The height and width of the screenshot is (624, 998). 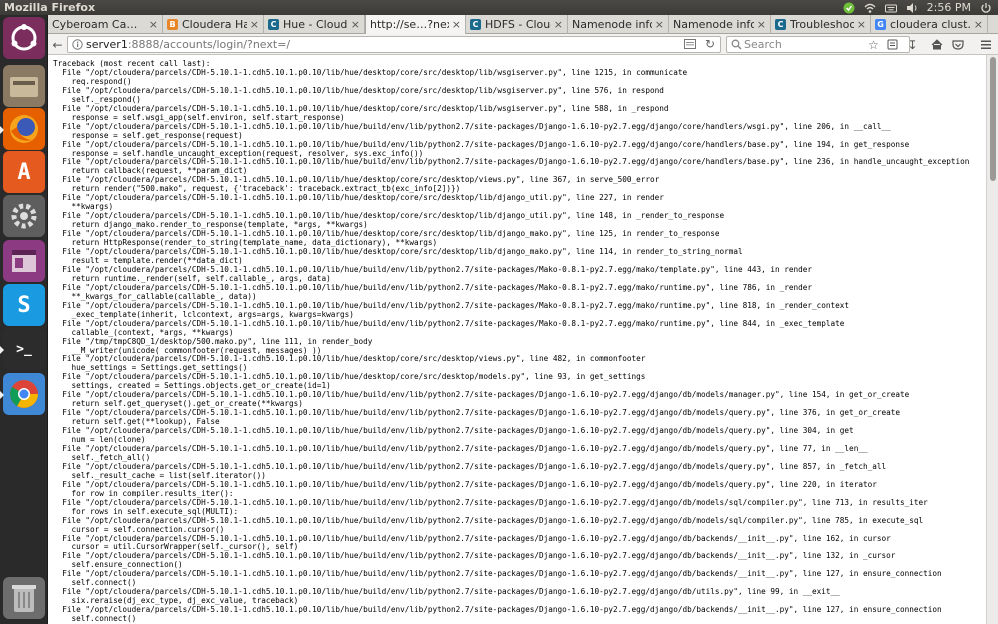 I want to click on sound-icon, so click(x=912, y=8).